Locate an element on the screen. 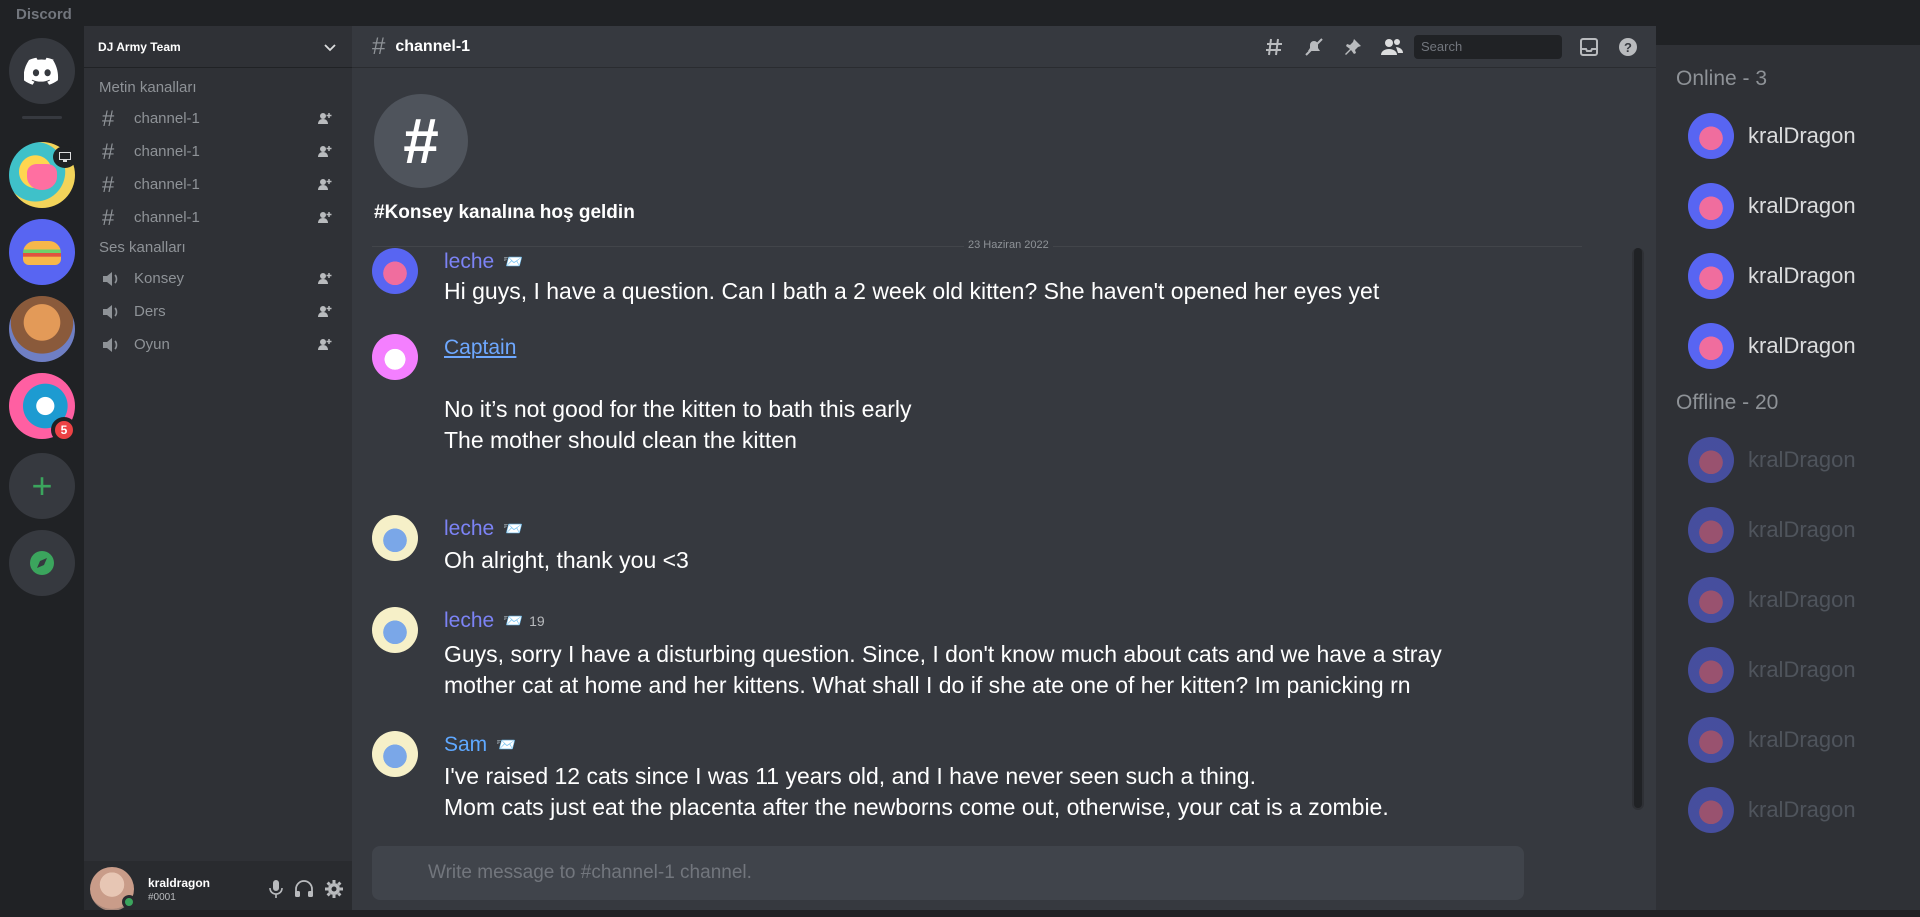  mute-bell-icon is located at coordinates (1314, 47).